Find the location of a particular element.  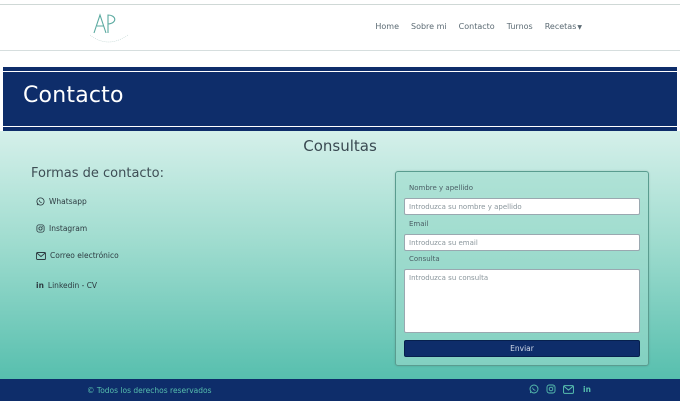

email-input is located at coordinates (522, 242).